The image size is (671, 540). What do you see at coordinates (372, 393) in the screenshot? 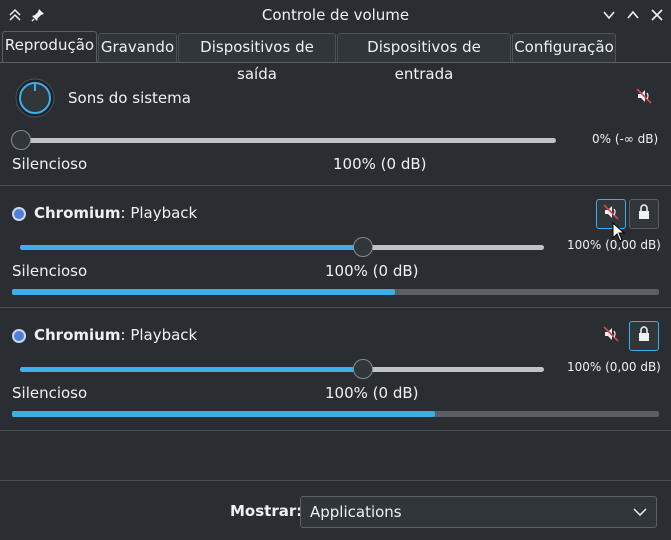
I see `stream-2-center-label: 100% (0 dB)` at bounding box center [372, 393].